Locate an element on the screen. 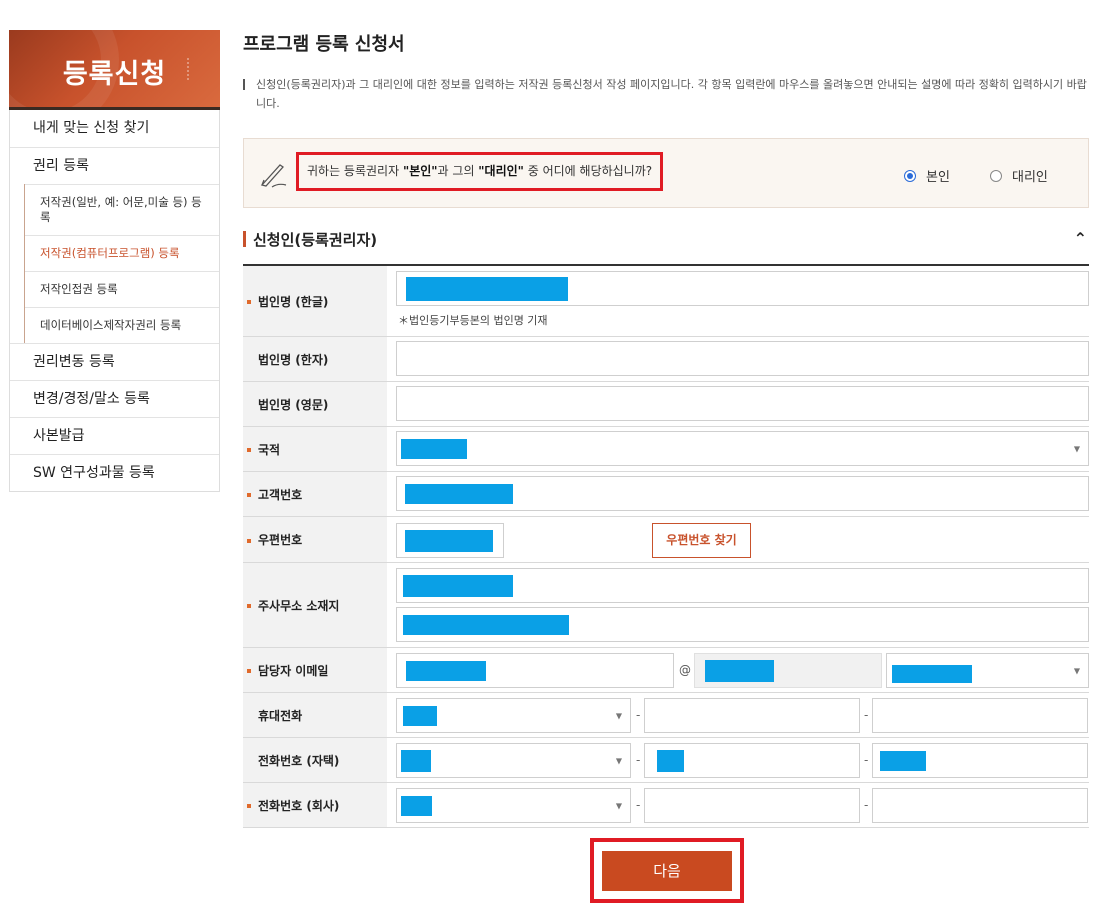 The height and width of the screenshot is (904, 1108). next-button-highlight: 다음 is located at coordinates (667, 870).